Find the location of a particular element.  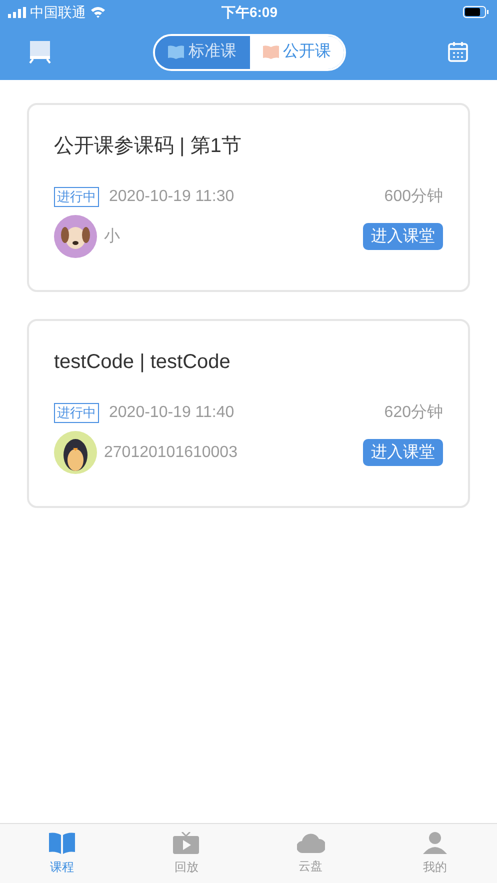

segment-tab: 标准课 is located at coordinates (202, 52).